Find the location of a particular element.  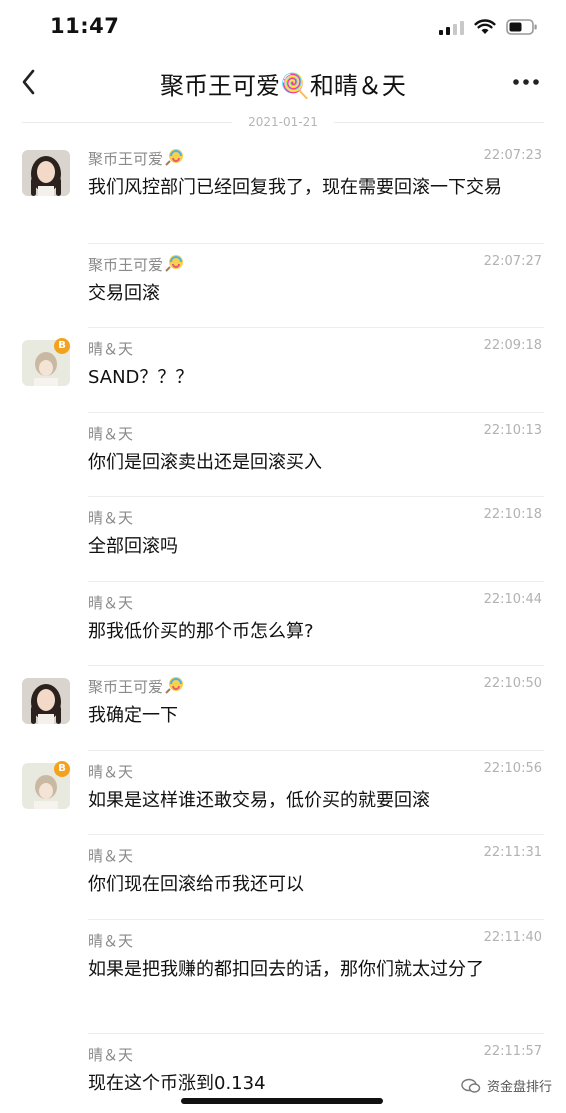

message-time: 22:11:57 is located at coordinates (512, 1051).